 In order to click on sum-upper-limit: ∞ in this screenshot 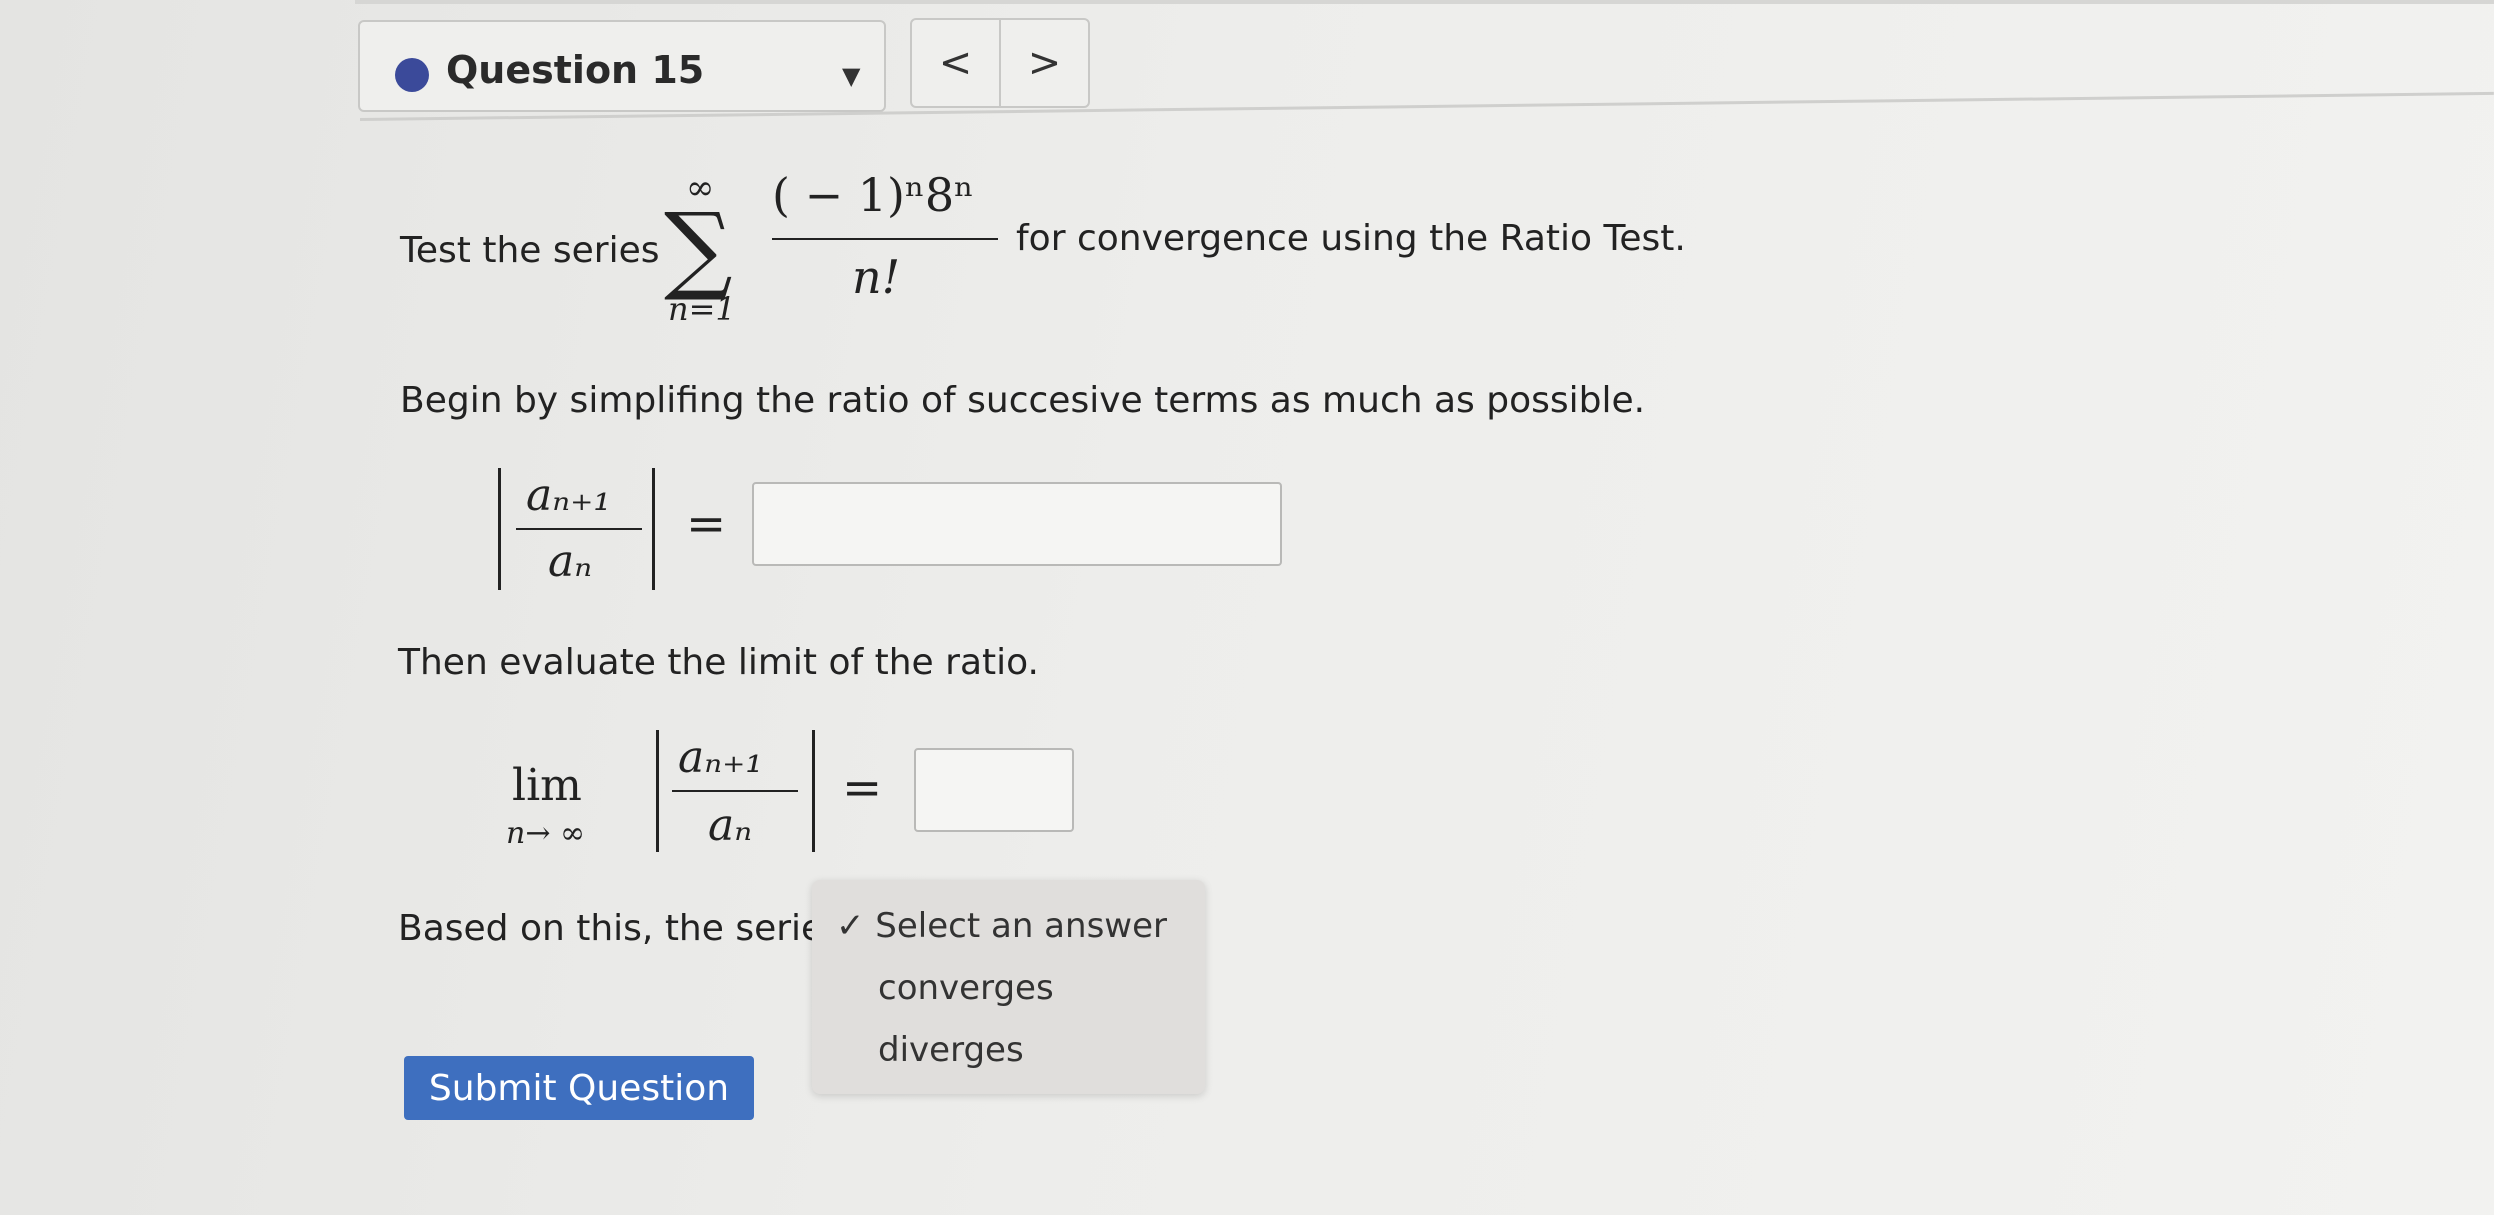, I will do `click(700, 188)`.